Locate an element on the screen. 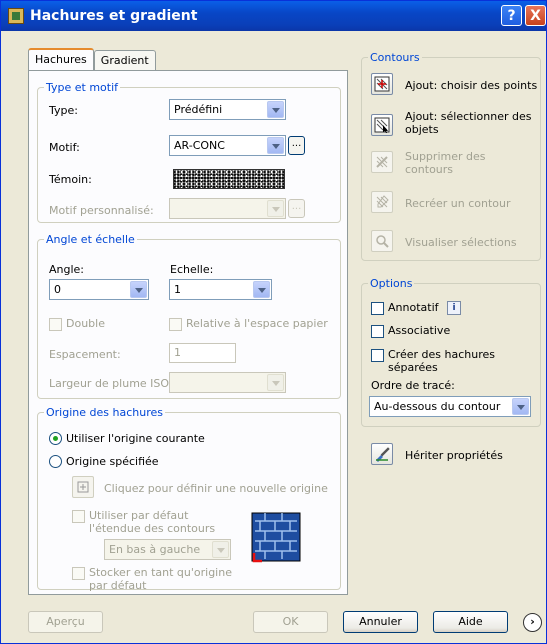  radio-empty-icon is located at coordinates (55, 461).